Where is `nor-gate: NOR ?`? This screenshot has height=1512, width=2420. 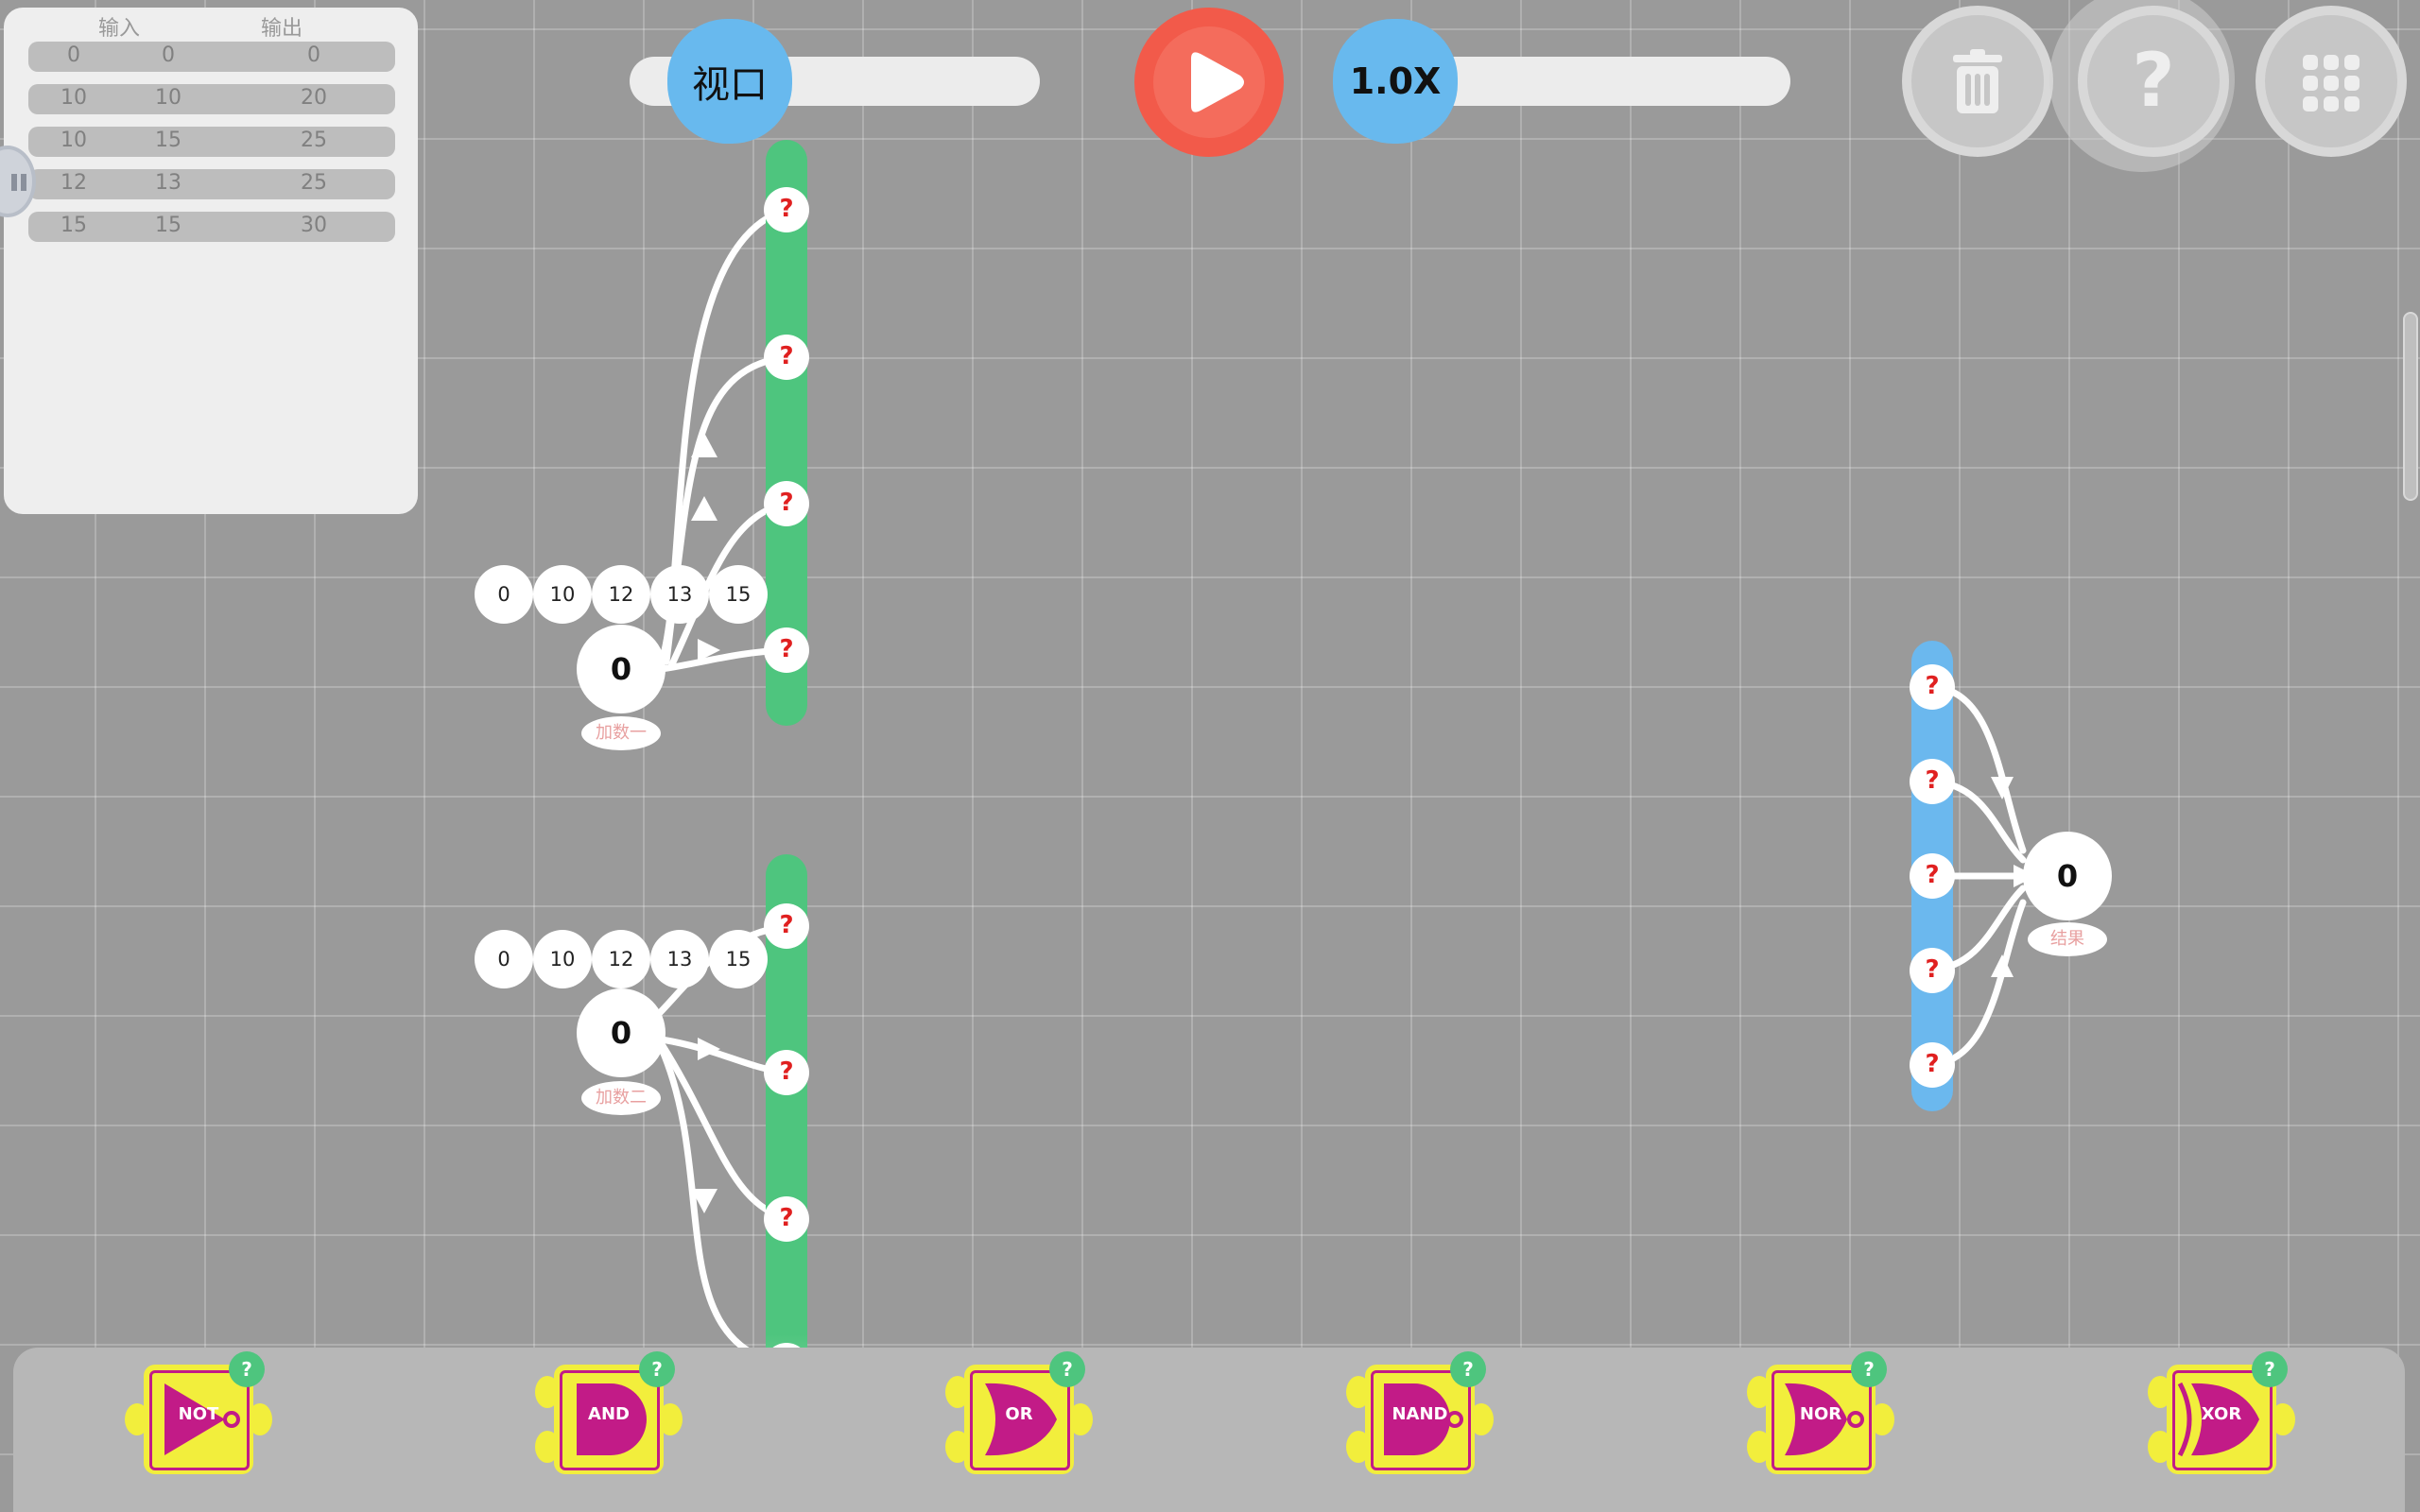
nor-gate: NOR ? is located at coordinates (1821, 1412).